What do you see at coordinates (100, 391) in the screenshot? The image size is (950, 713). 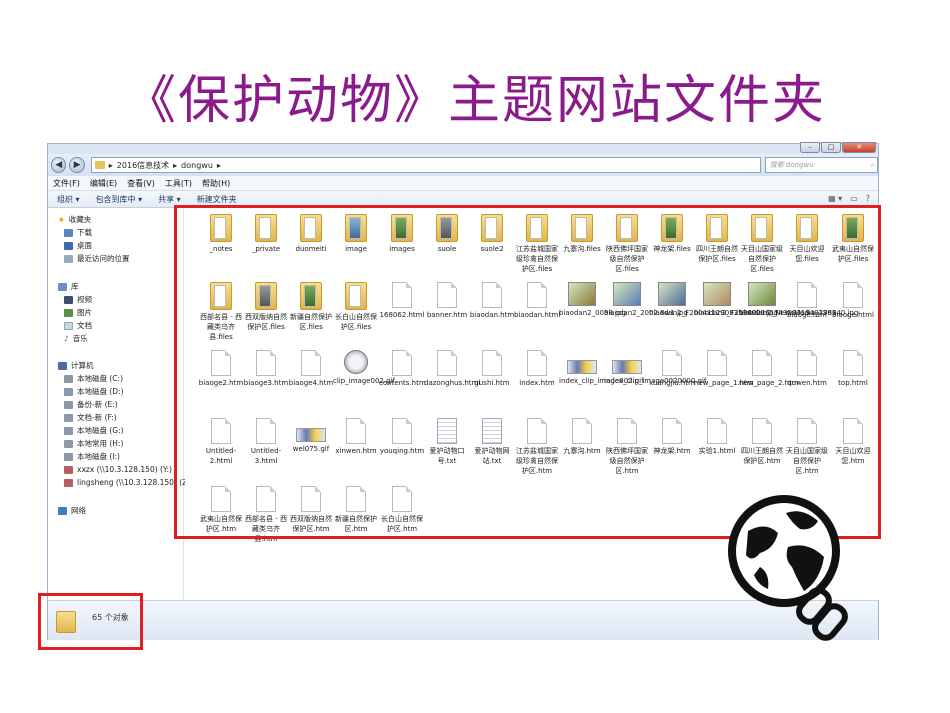 I see `sidebar-label: 本地磁盘 (D:)` at bounding box center [100, 391].